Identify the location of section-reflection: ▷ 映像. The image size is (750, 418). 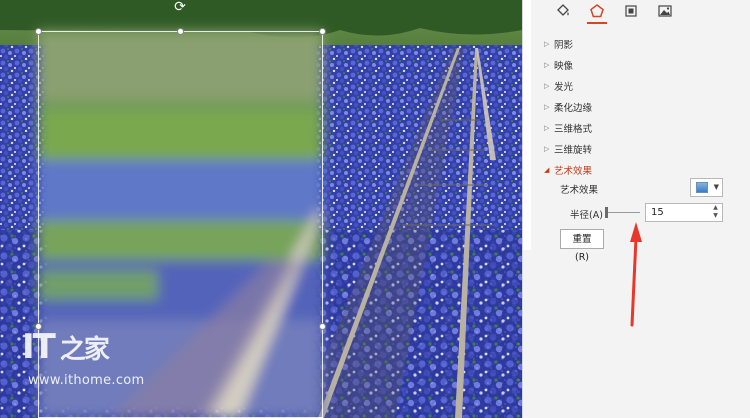
(558, 65).